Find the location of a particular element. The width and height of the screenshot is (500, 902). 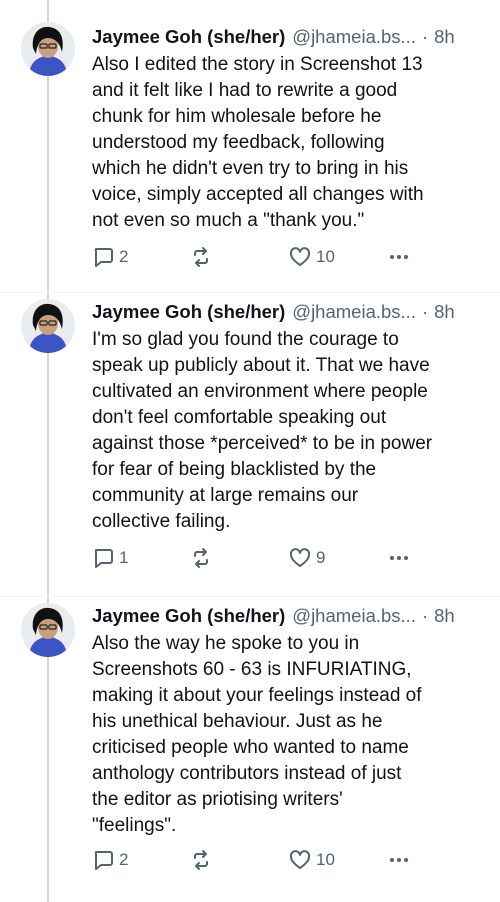

post-text-line: not even so much a "thank you." is located at coordinates (228, 220).